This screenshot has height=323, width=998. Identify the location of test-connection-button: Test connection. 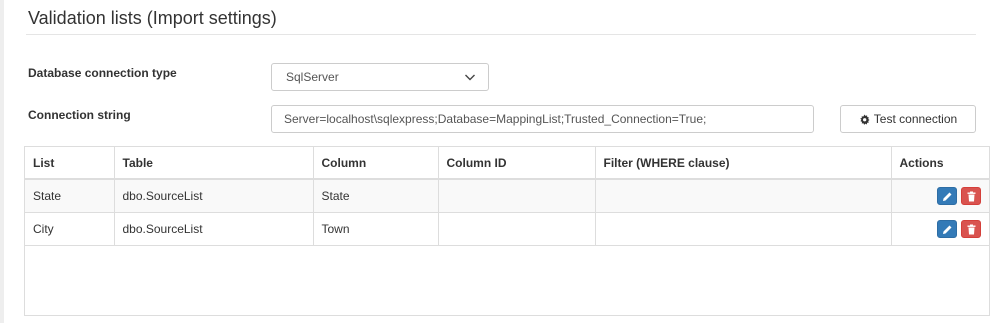
(908, 119).